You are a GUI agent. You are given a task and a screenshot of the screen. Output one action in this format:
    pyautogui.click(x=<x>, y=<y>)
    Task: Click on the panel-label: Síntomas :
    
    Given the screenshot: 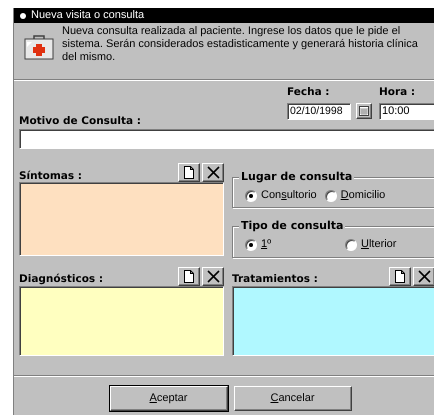 What is the action you would take?
    pyautogui.click(x=50, y=176)
    